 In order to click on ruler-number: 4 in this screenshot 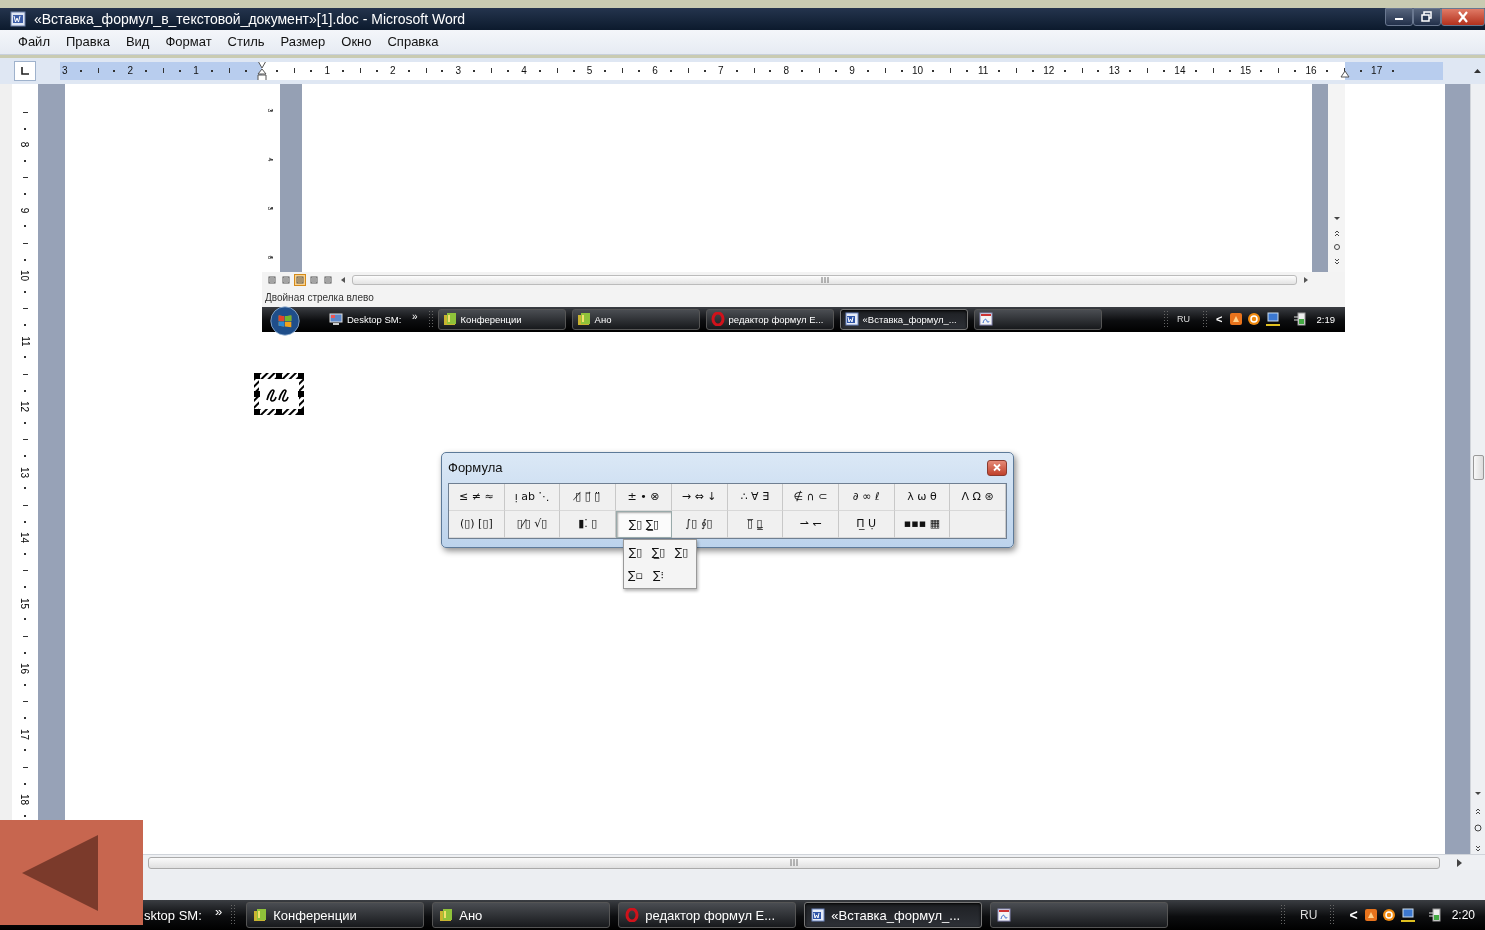, I will do `click(524, 71)`.